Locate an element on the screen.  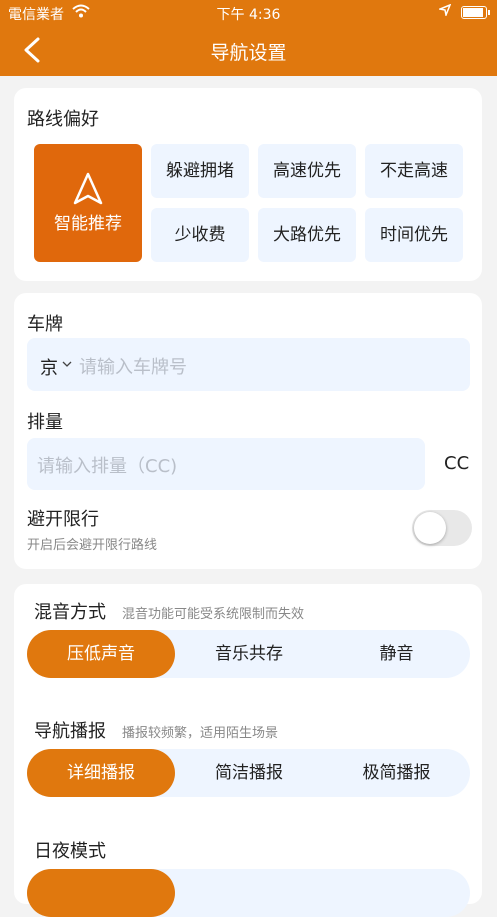
toggle-knob is located at coordinates (430, 528).